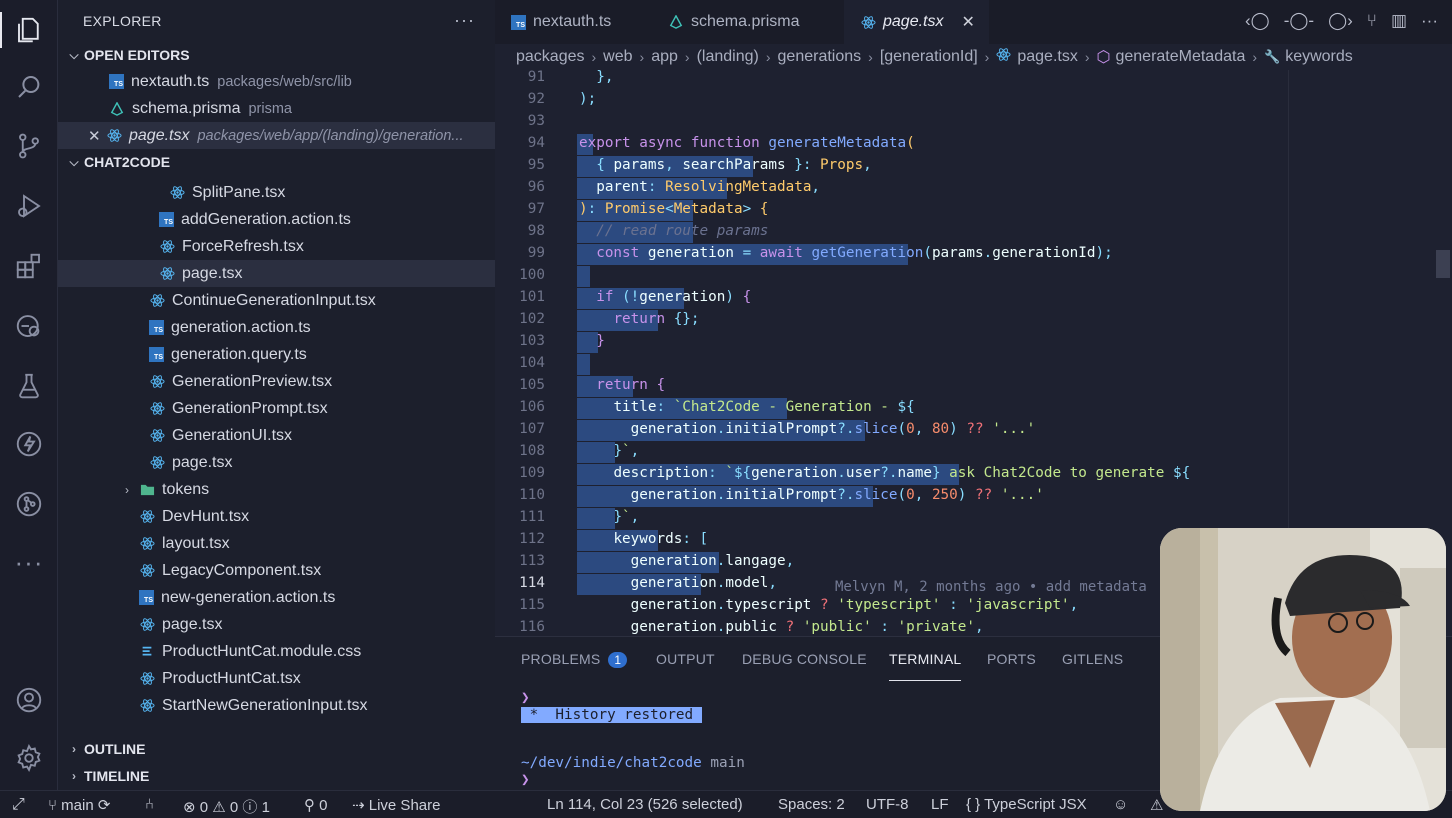 This screenshot has height=818, width=1452. I want to click on problems-indicator: ⊗ 0 ⚠ 0 ⓘ 1, so click(226, 806).